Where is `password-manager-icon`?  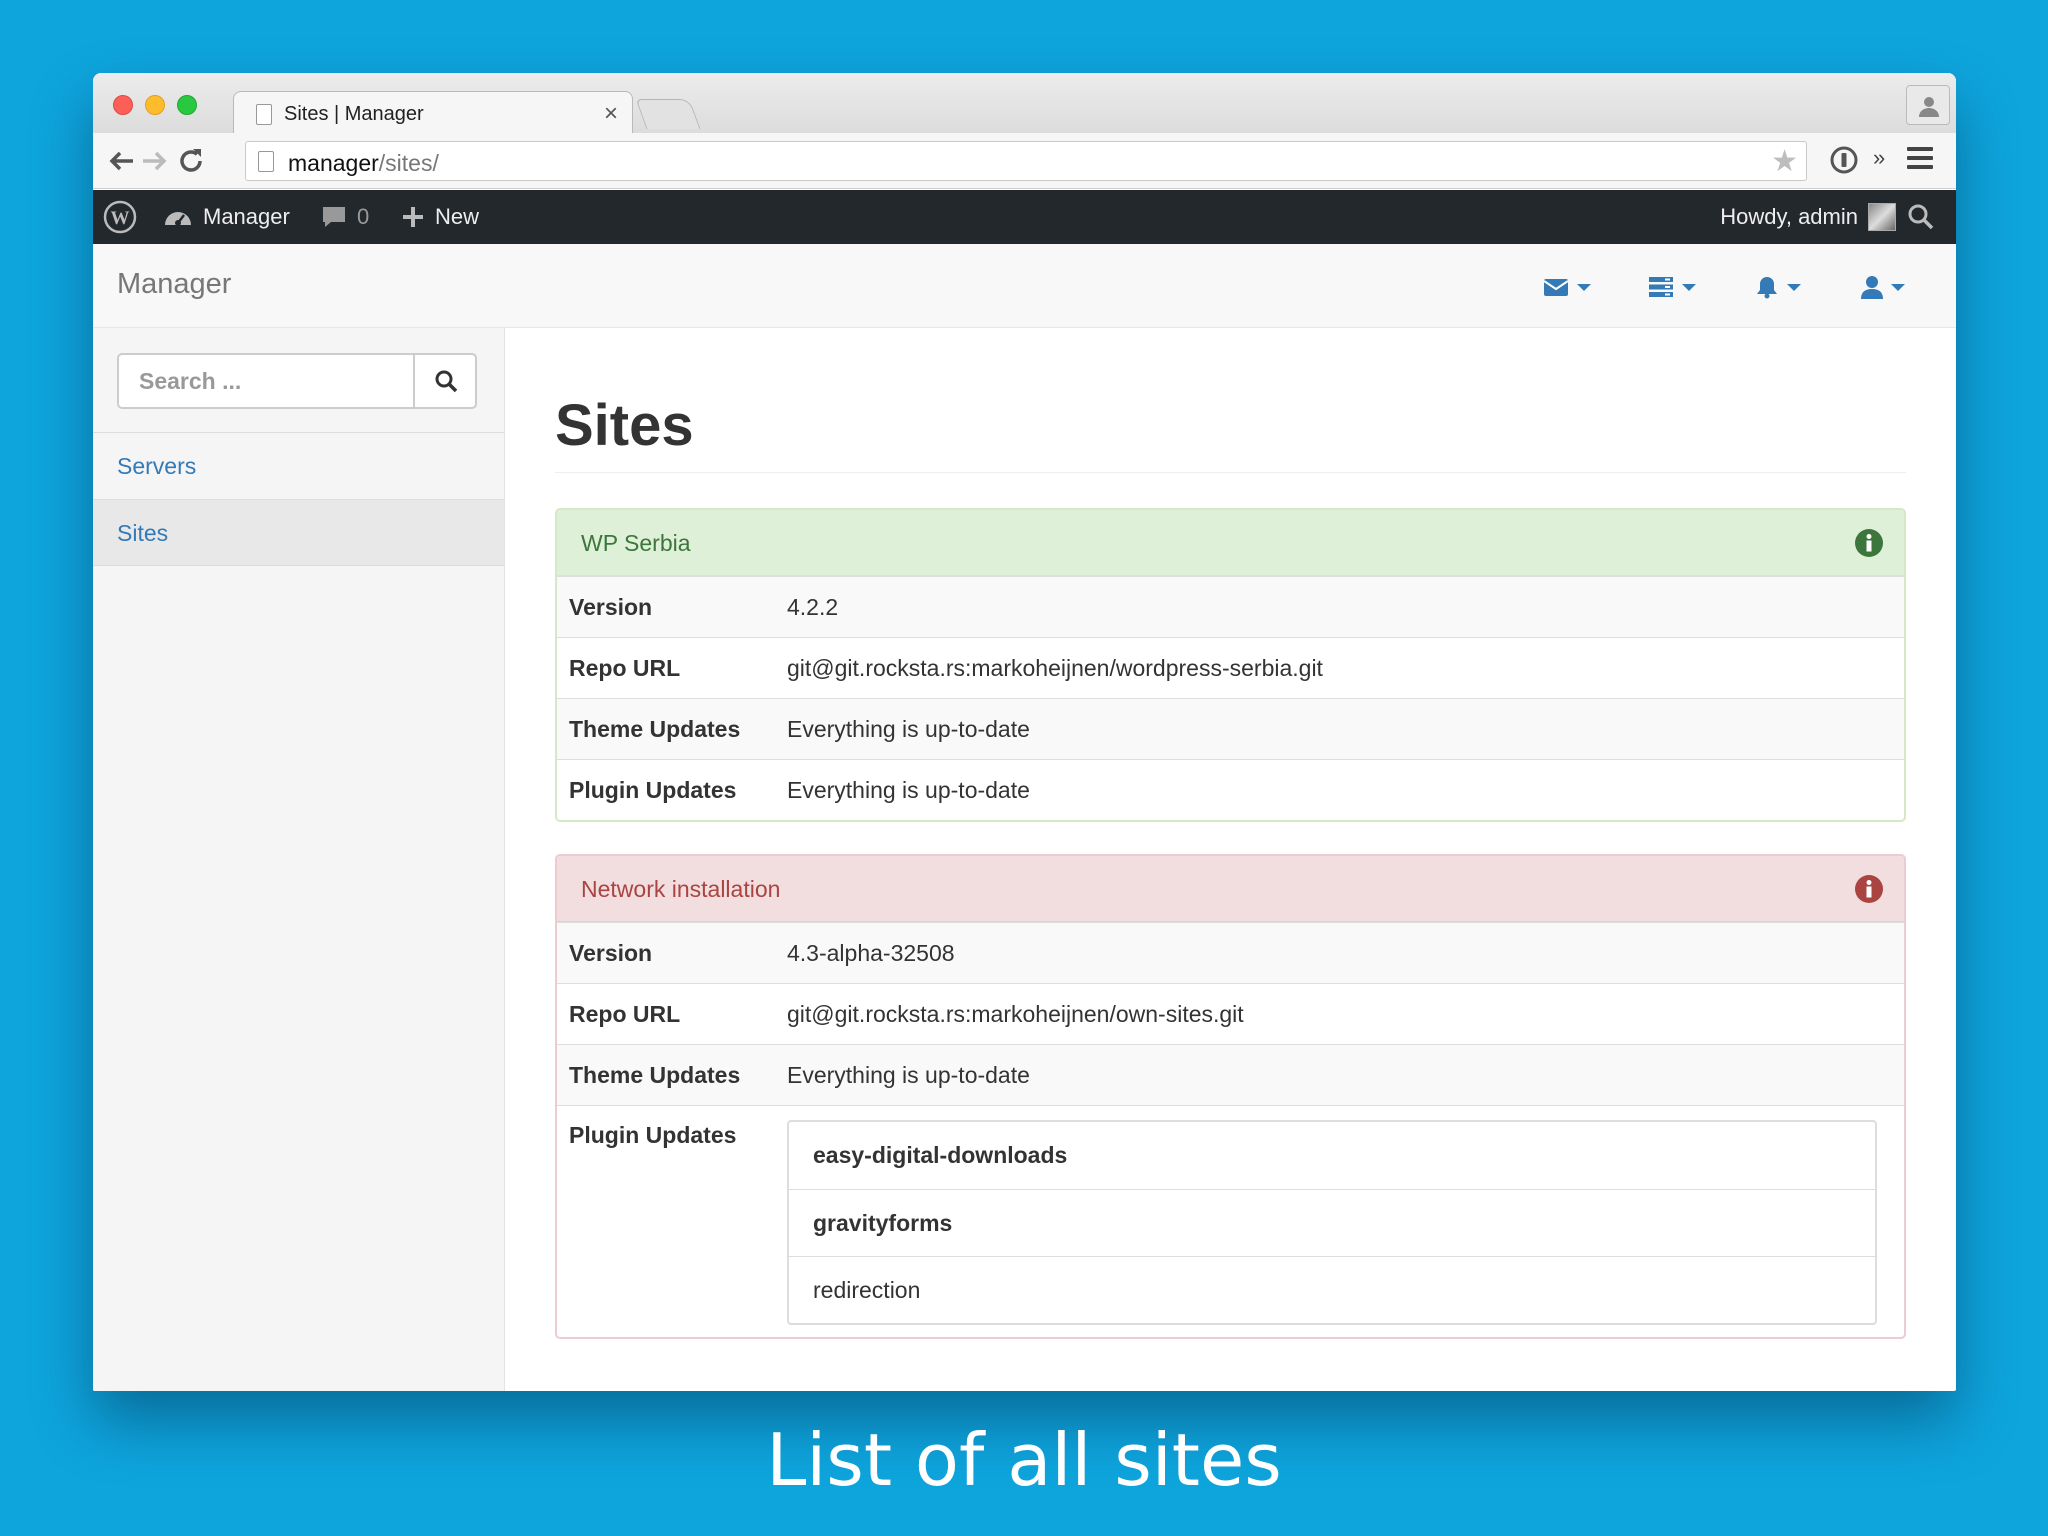 password-manager-icon is located at coordinates (1844, 160).